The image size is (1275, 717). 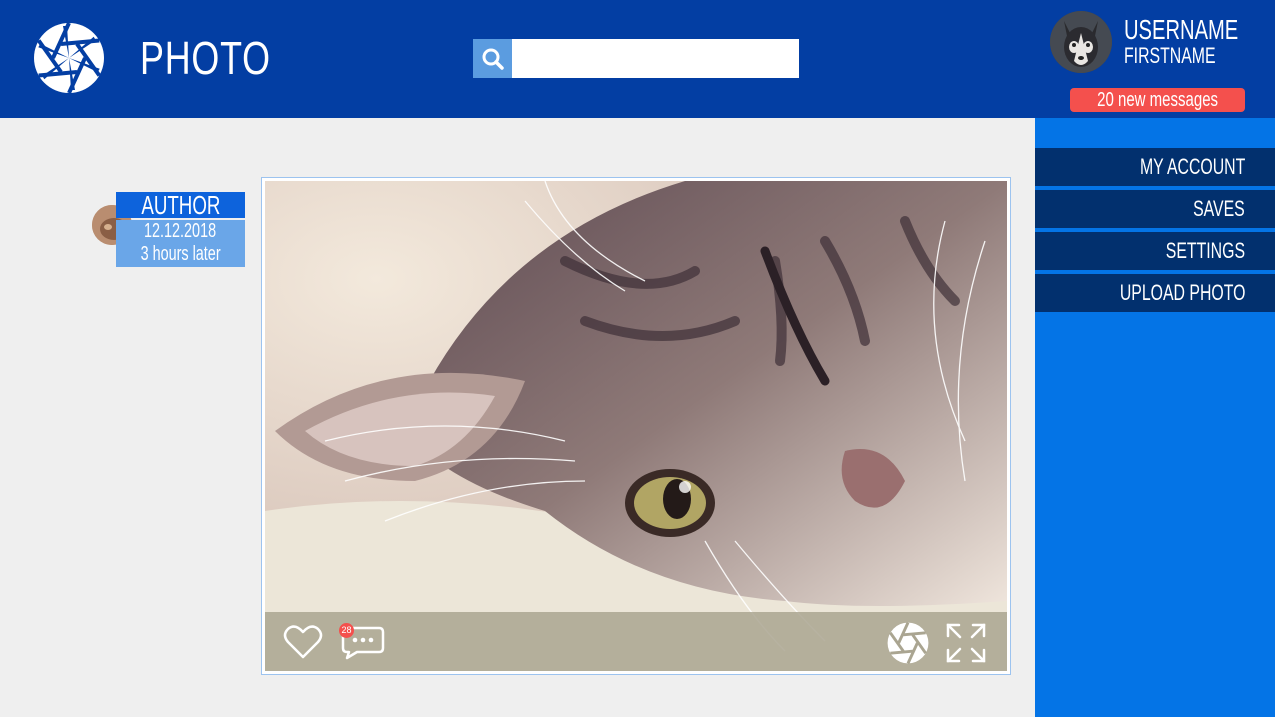 What do you see at coordinates (1155, 251) in the screenshot?
I see `menu-item-settings: SETTINGS` at bounding box center [1155, 251].